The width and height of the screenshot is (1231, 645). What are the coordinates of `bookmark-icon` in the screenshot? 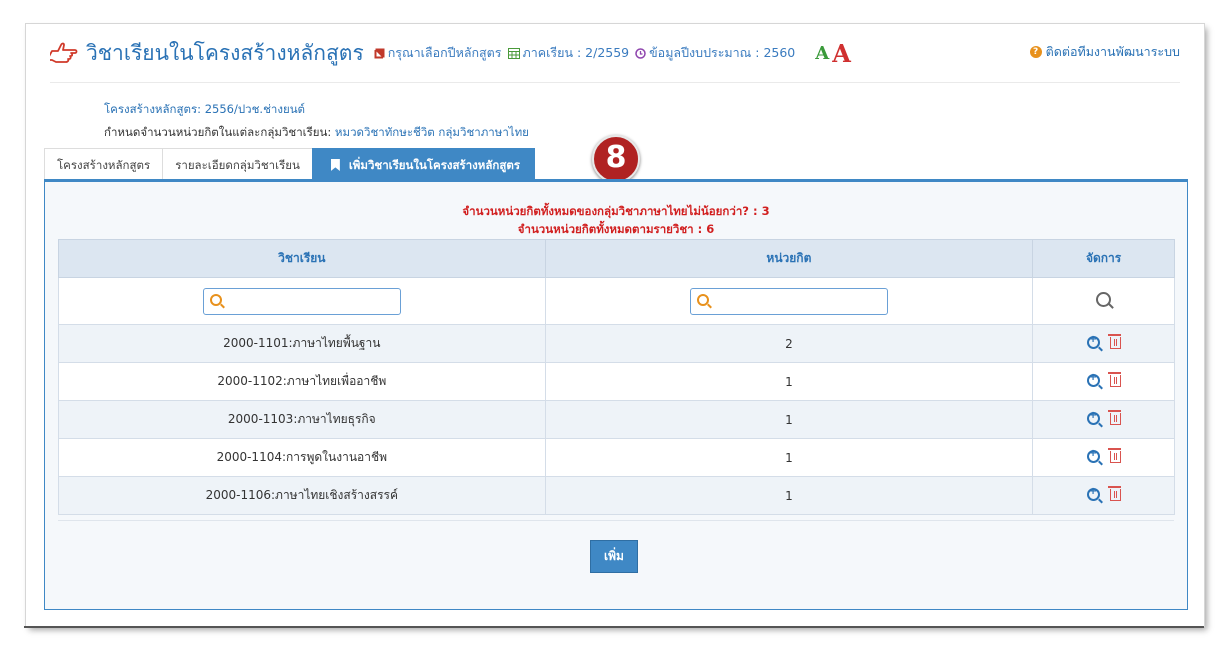 It's located at (335, 165).